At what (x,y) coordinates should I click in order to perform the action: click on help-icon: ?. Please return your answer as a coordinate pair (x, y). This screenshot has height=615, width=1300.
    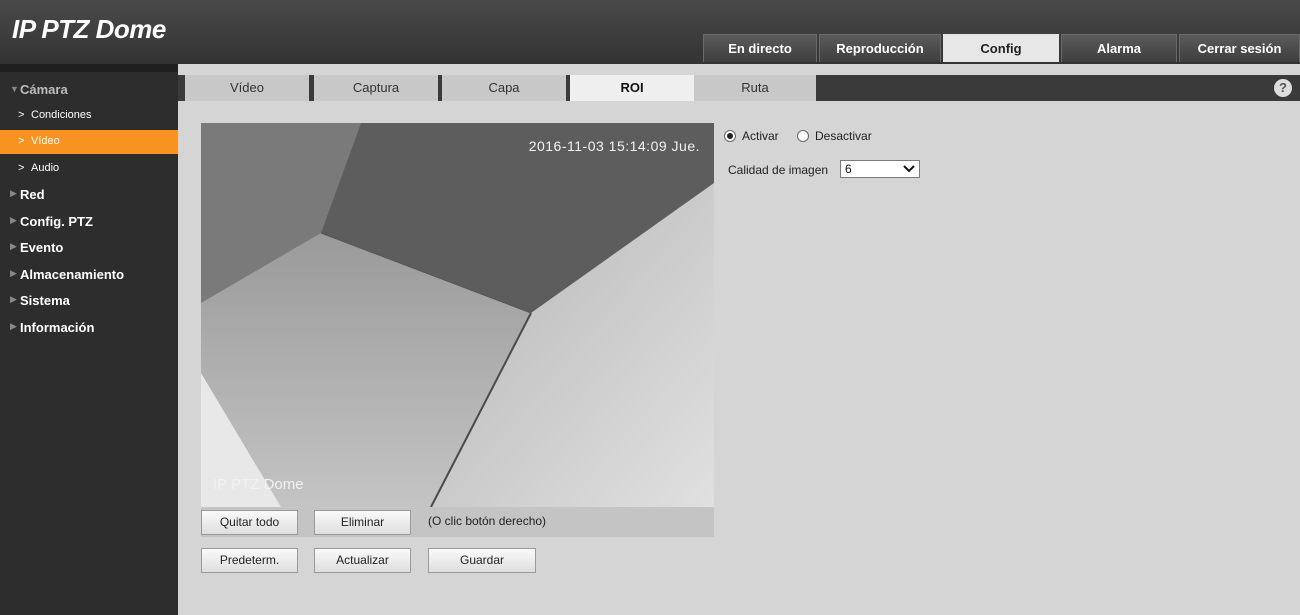
    Looking at the image, I should click on (1283, 88).